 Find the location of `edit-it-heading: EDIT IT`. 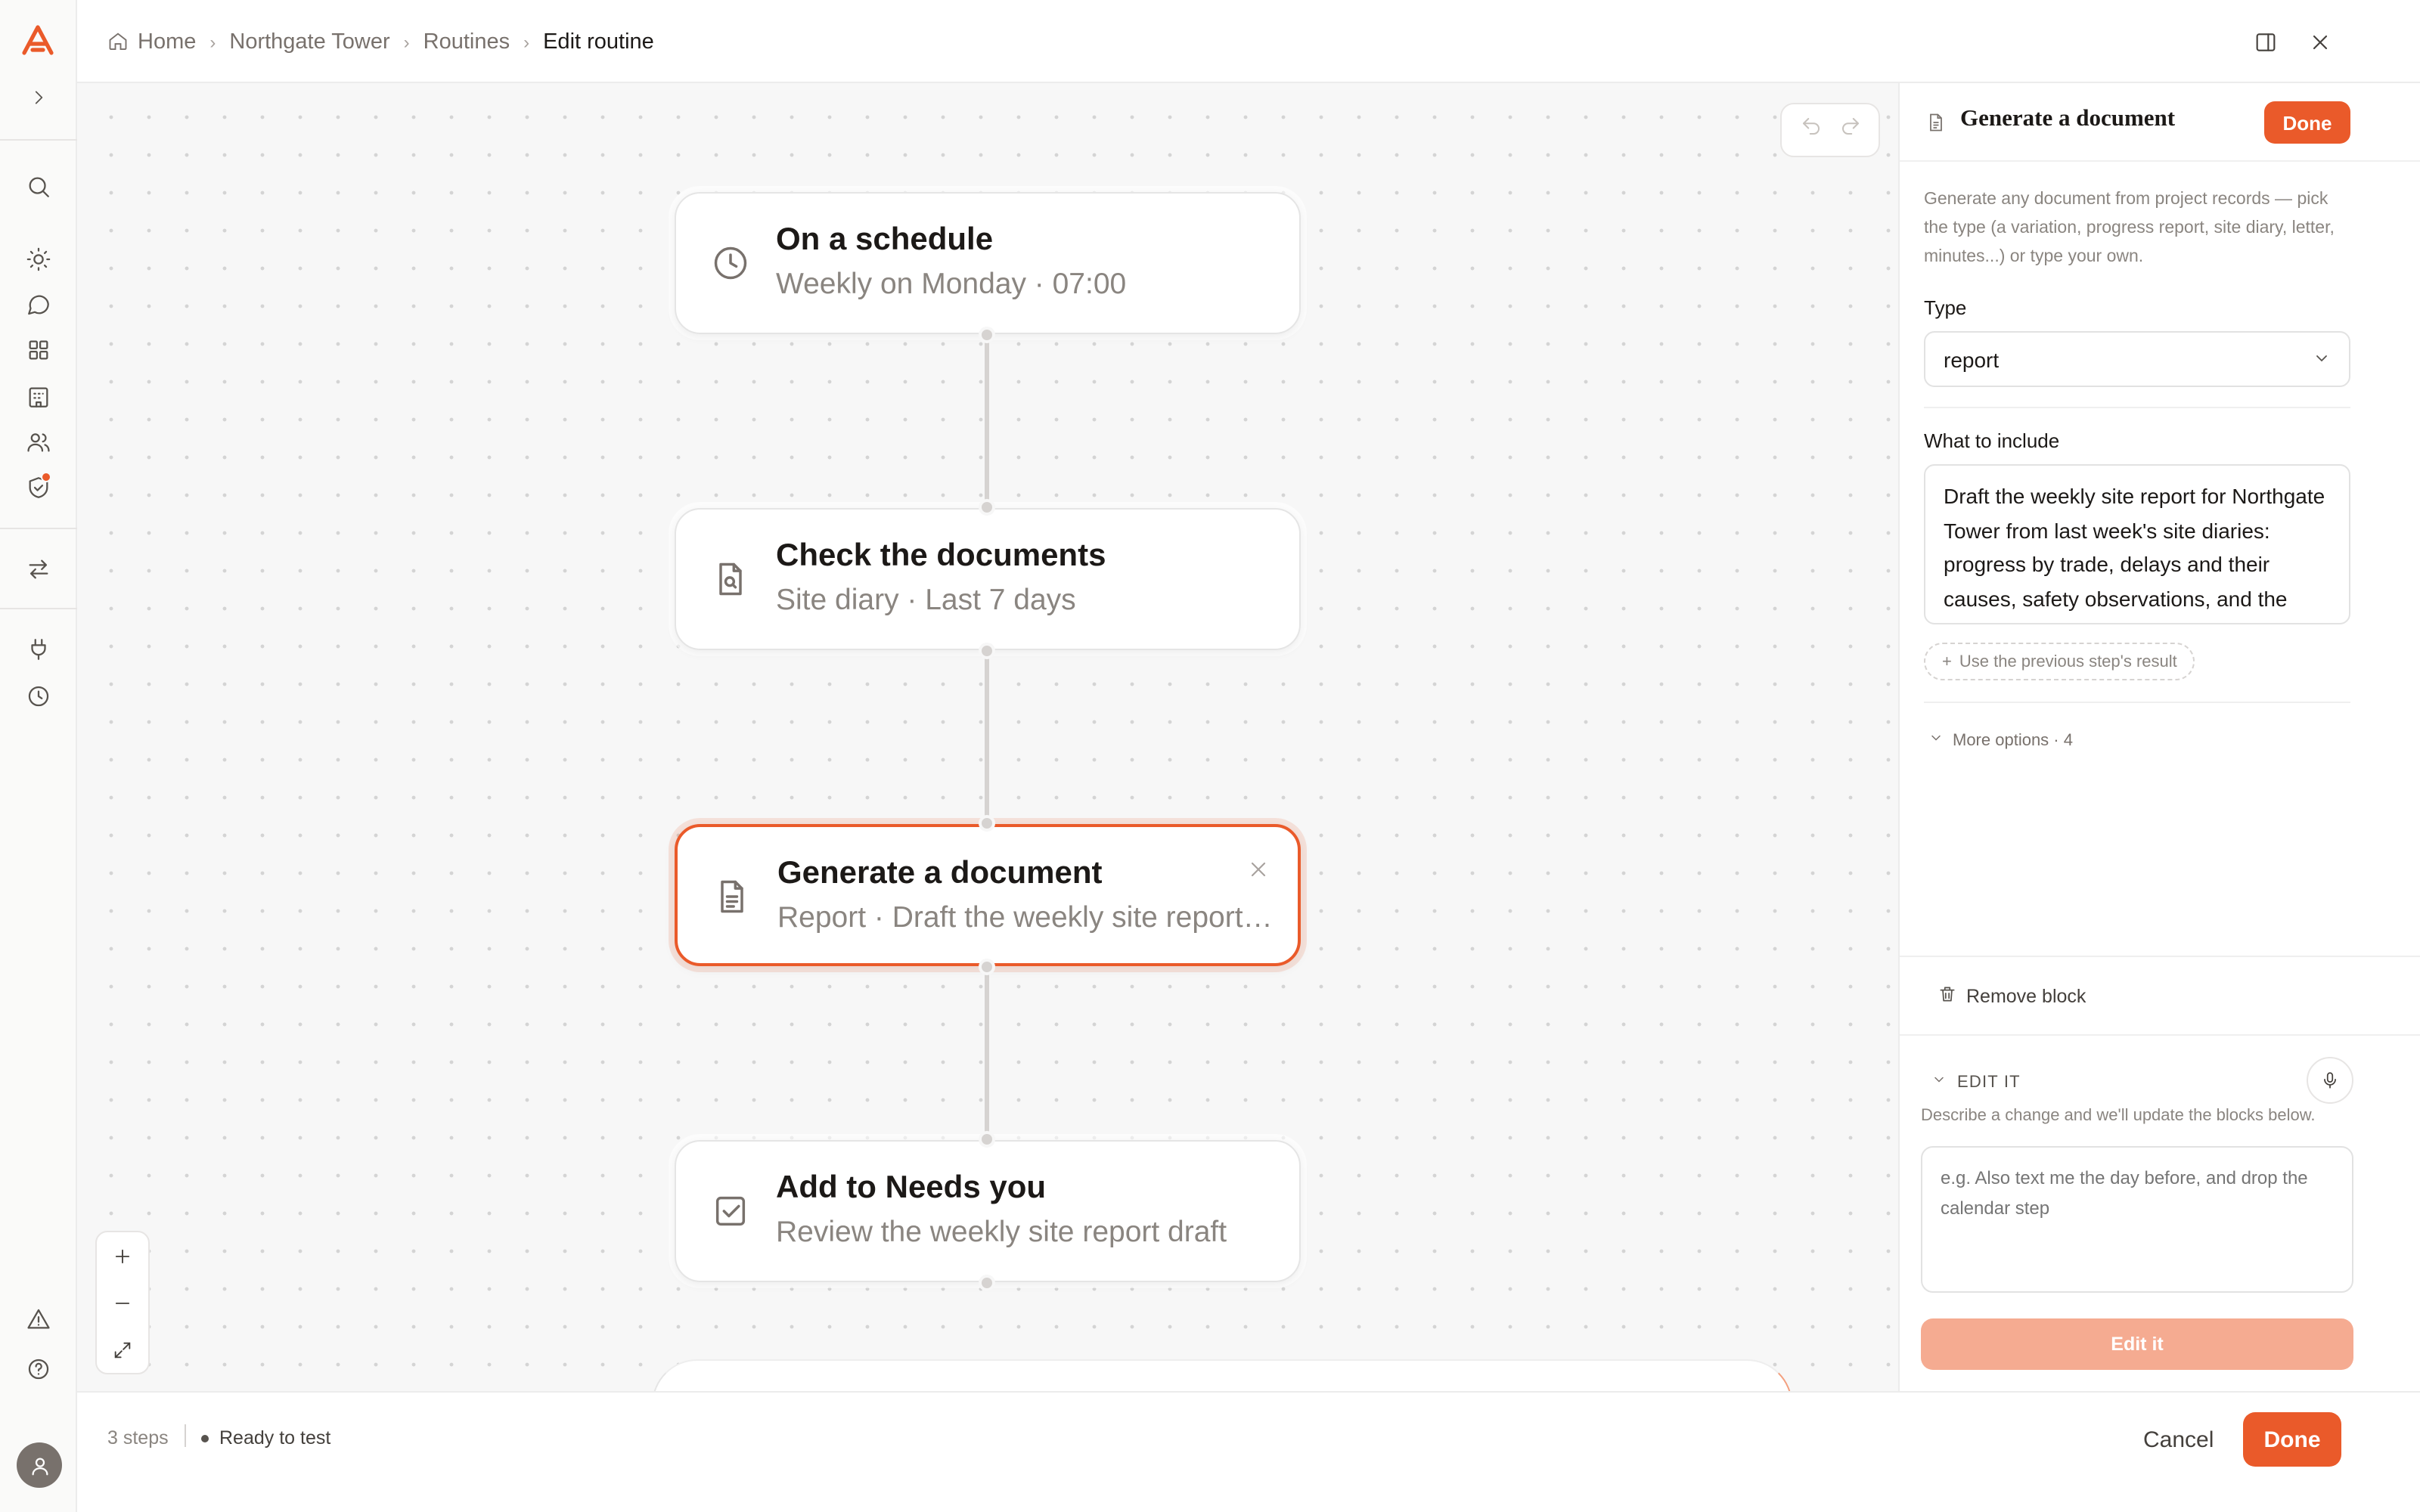

edit-it-heading: EDIT IT is located at coordinates (1989, 1082).